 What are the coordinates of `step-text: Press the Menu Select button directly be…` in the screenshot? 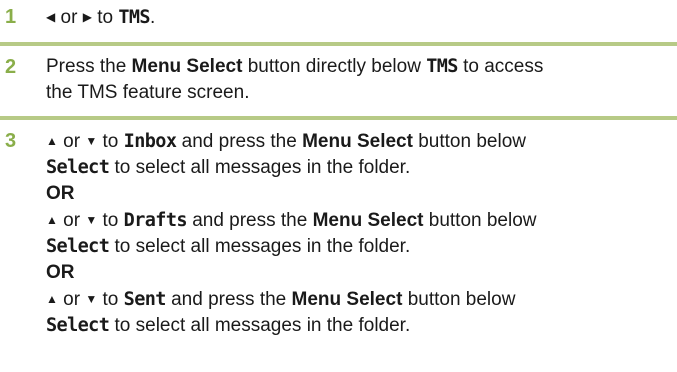 It's located at (295, 79).